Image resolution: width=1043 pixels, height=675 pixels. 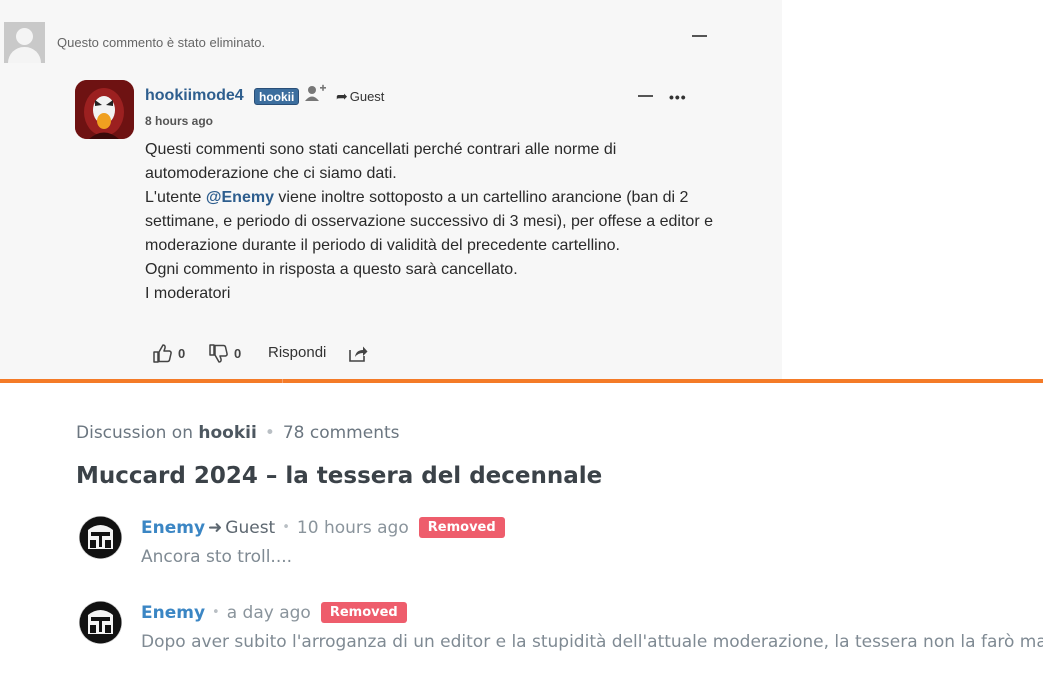 What do you see at coordinates (161, 42) in the screenshot?
I see `deleted-comment-text: Questo commento è stato eliminato.` at bounding box center [161, 42].